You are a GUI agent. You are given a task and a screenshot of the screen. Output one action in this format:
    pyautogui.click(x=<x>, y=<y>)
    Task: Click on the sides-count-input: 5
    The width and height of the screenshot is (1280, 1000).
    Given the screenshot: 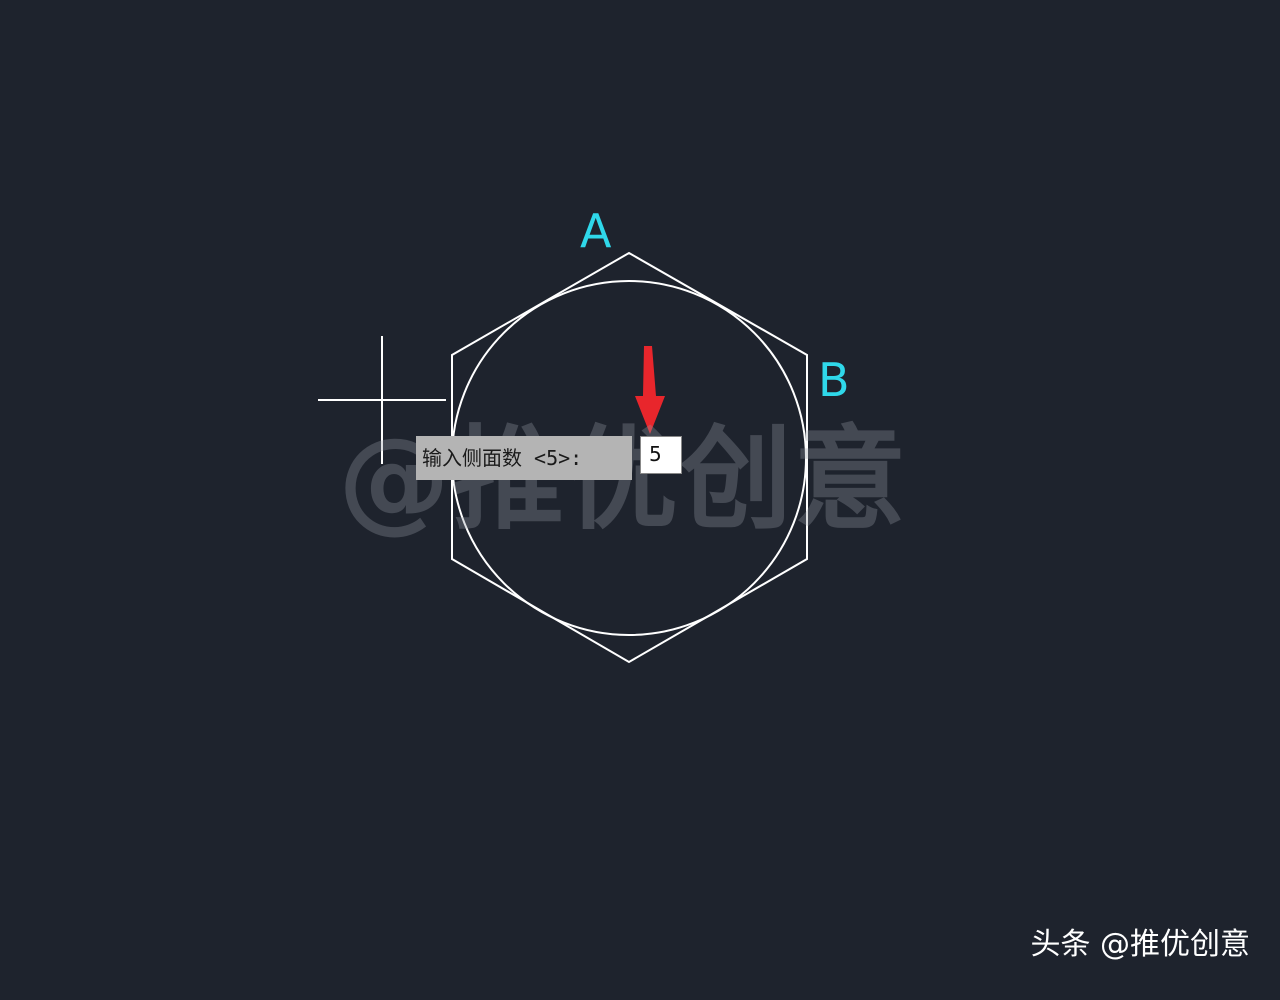 What is the action you would take?
    pyautogui.click(x=661, y=455)
    